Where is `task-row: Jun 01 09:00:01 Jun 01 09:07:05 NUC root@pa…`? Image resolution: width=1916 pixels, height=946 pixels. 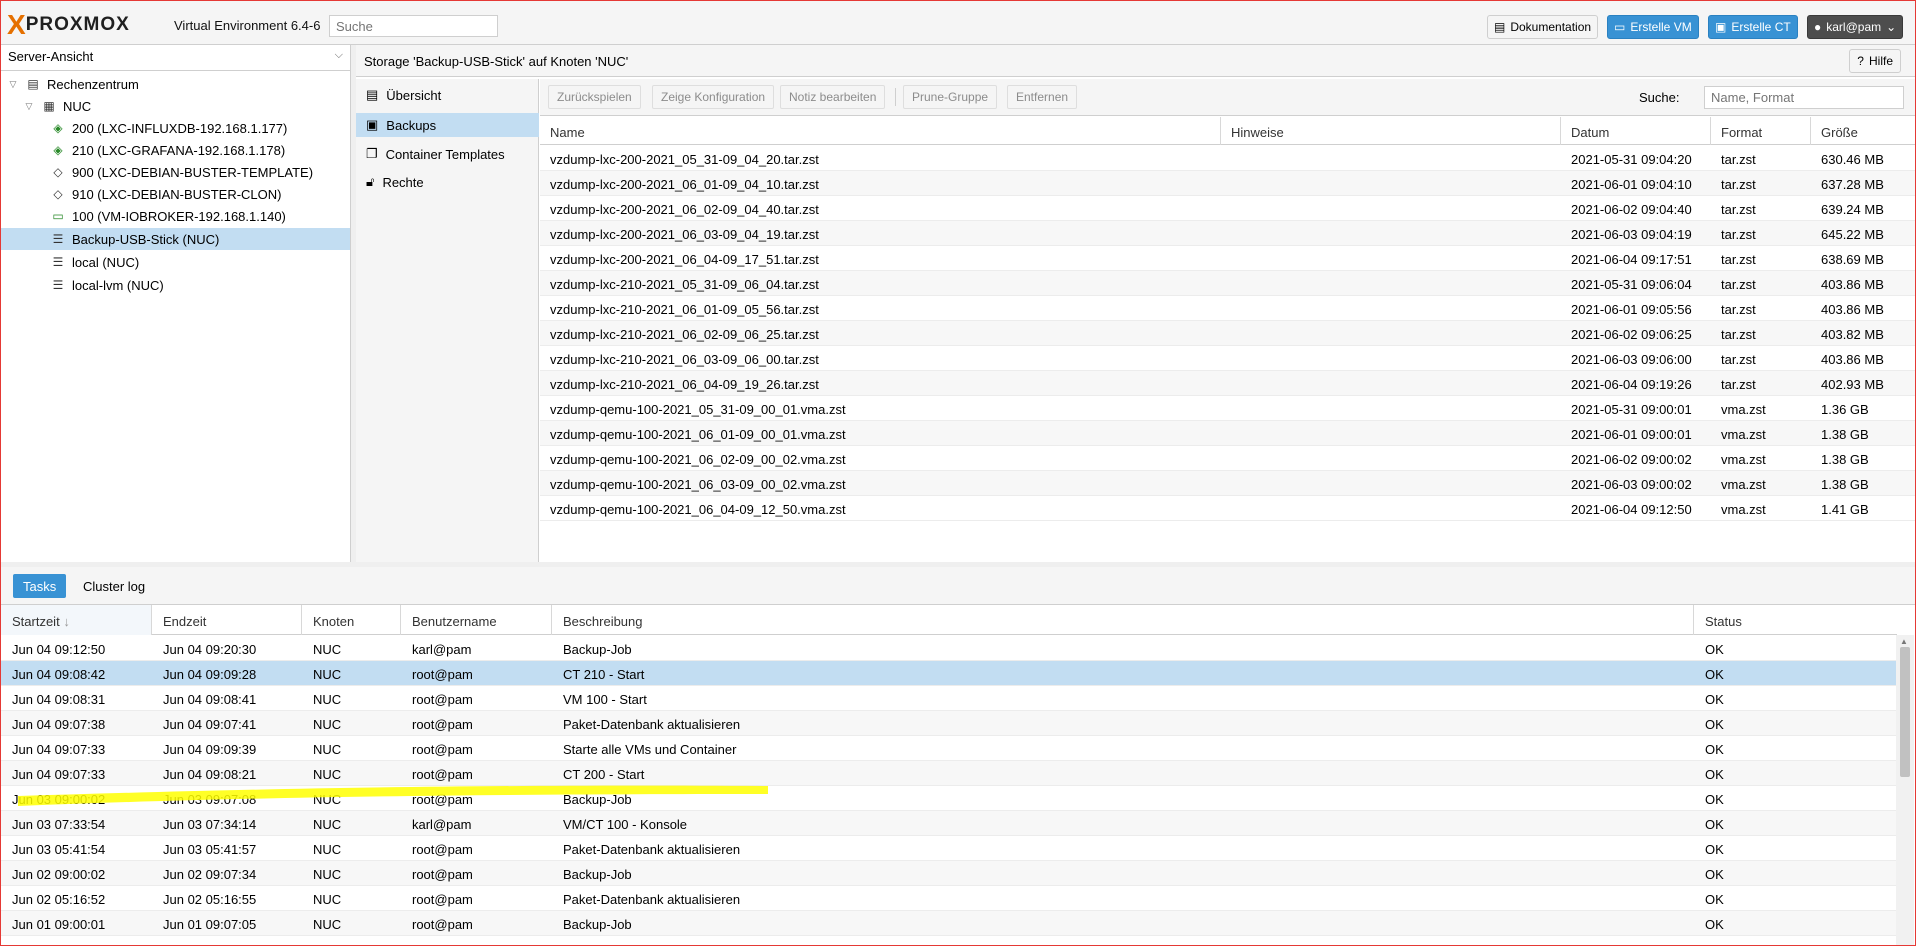
task-row: Jun 01 09:00:01 Jun 01 09:07:05 NUC root@pa… is located at coordinates (948, 923).